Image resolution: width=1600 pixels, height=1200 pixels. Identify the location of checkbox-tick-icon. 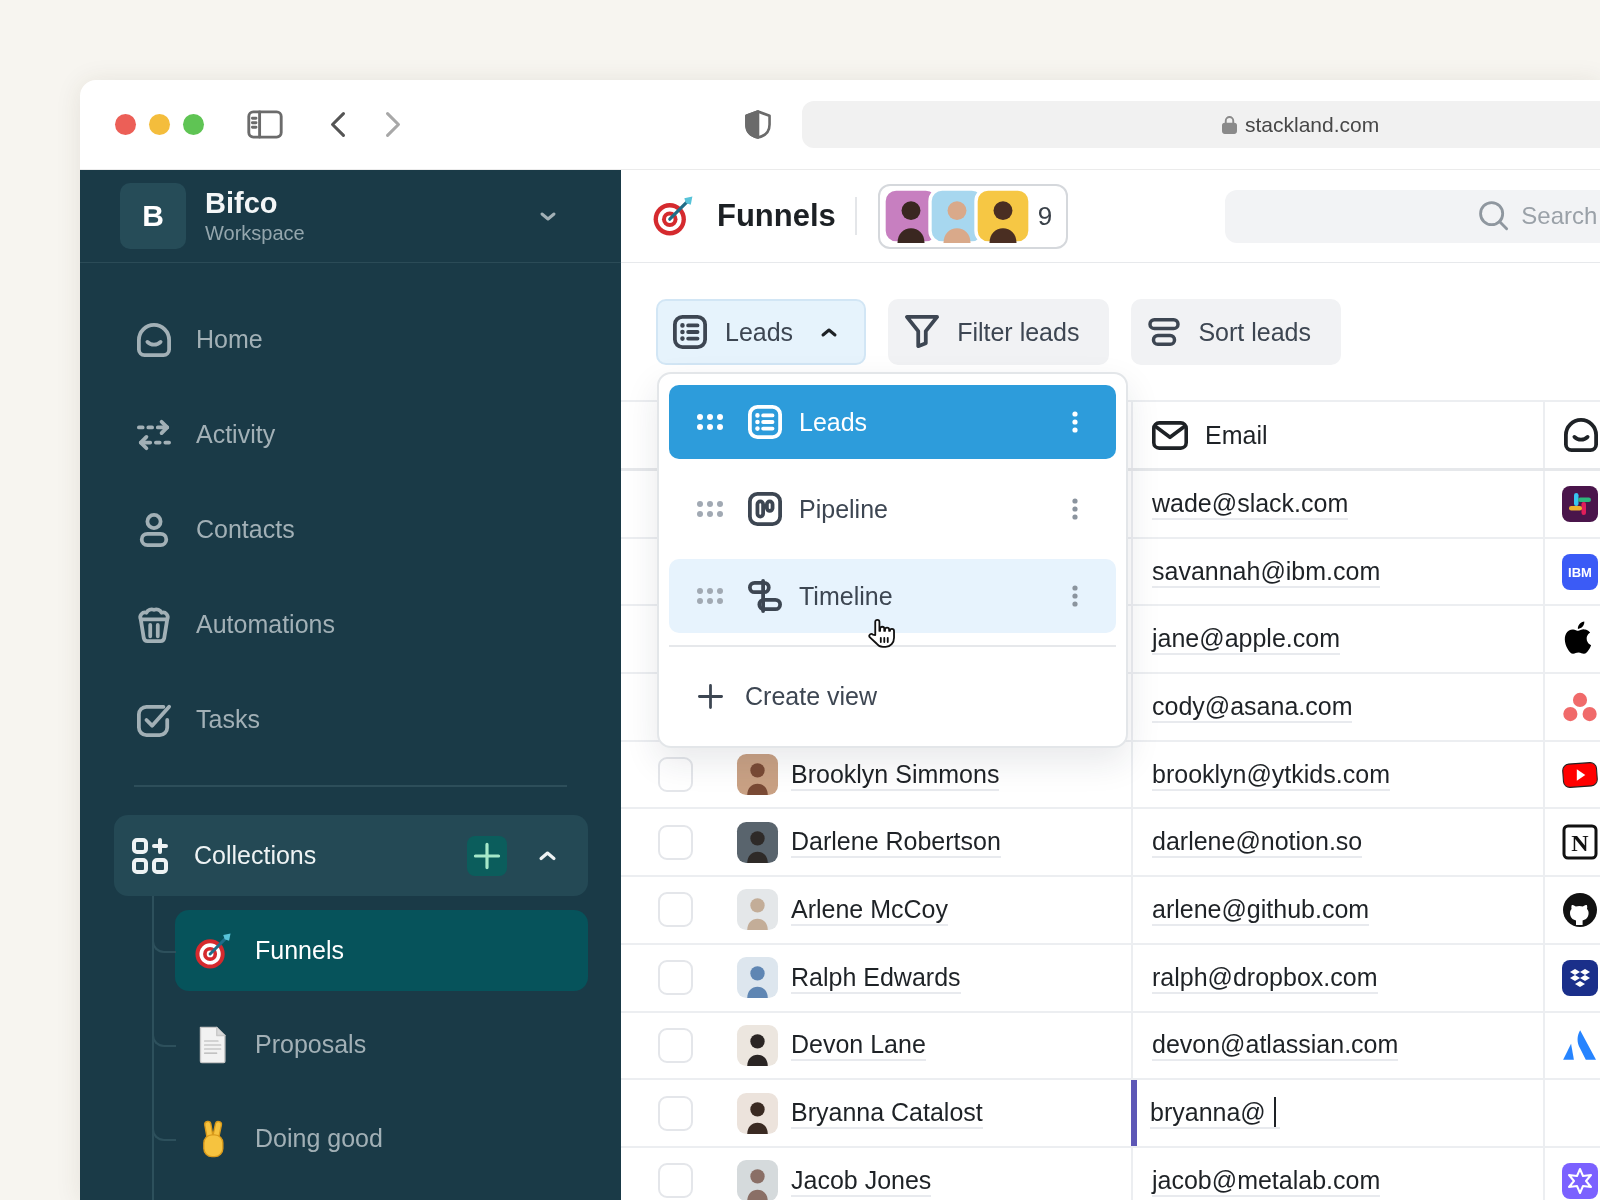
(154, 719).